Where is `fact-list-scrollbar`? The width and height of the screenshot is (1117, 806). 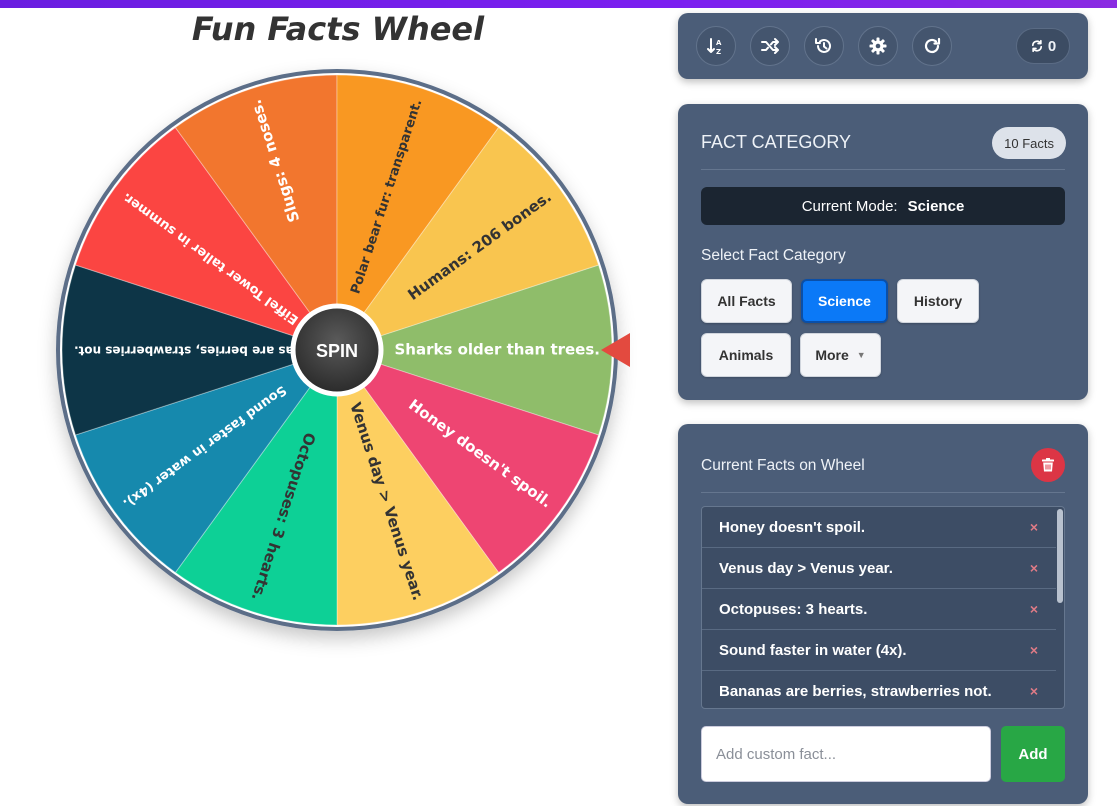 fact-list-scrollbar is located at coordinates (1060, 556).